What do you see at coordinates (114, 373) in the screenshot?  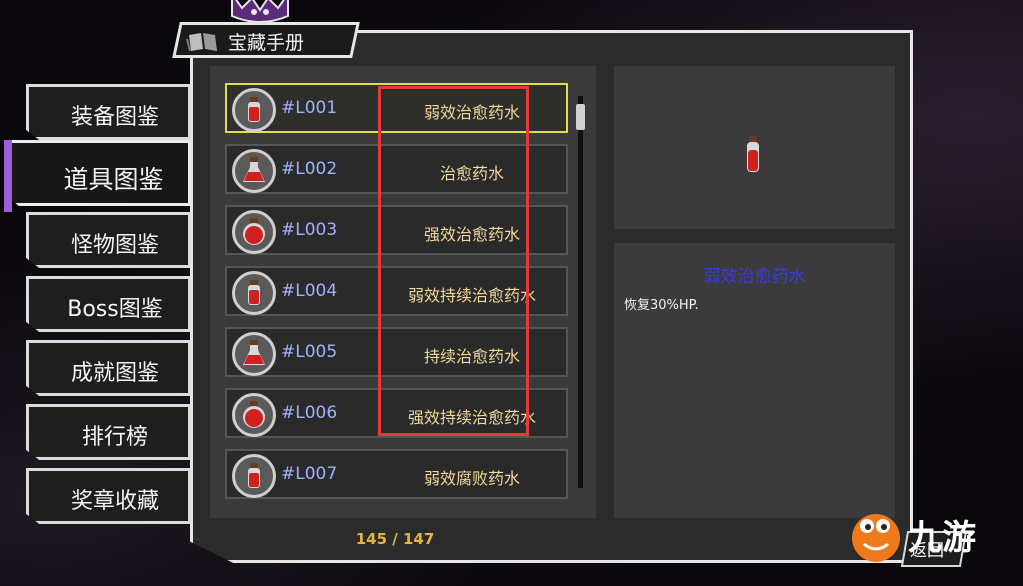 I see `sidebar-item-label: 成就图鉴` at bounding box center [114, 373].